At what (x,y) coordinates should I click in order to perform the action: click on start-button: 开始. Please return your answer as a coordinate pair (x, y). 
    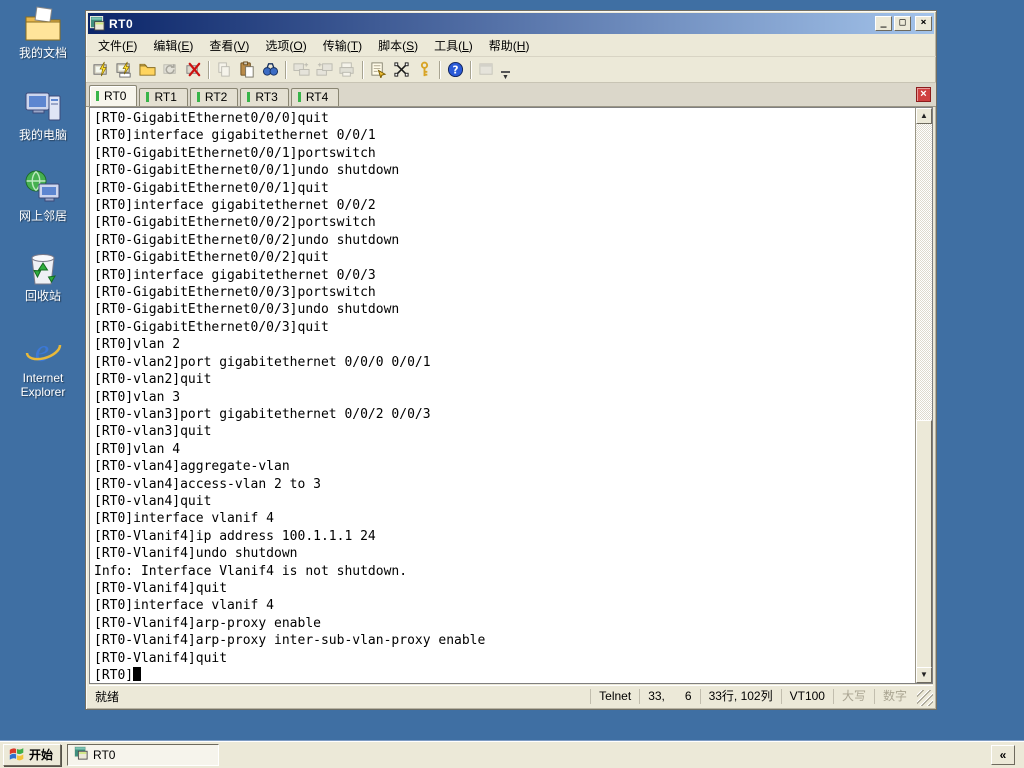
    Looking at the image, I should click on (32, 754).